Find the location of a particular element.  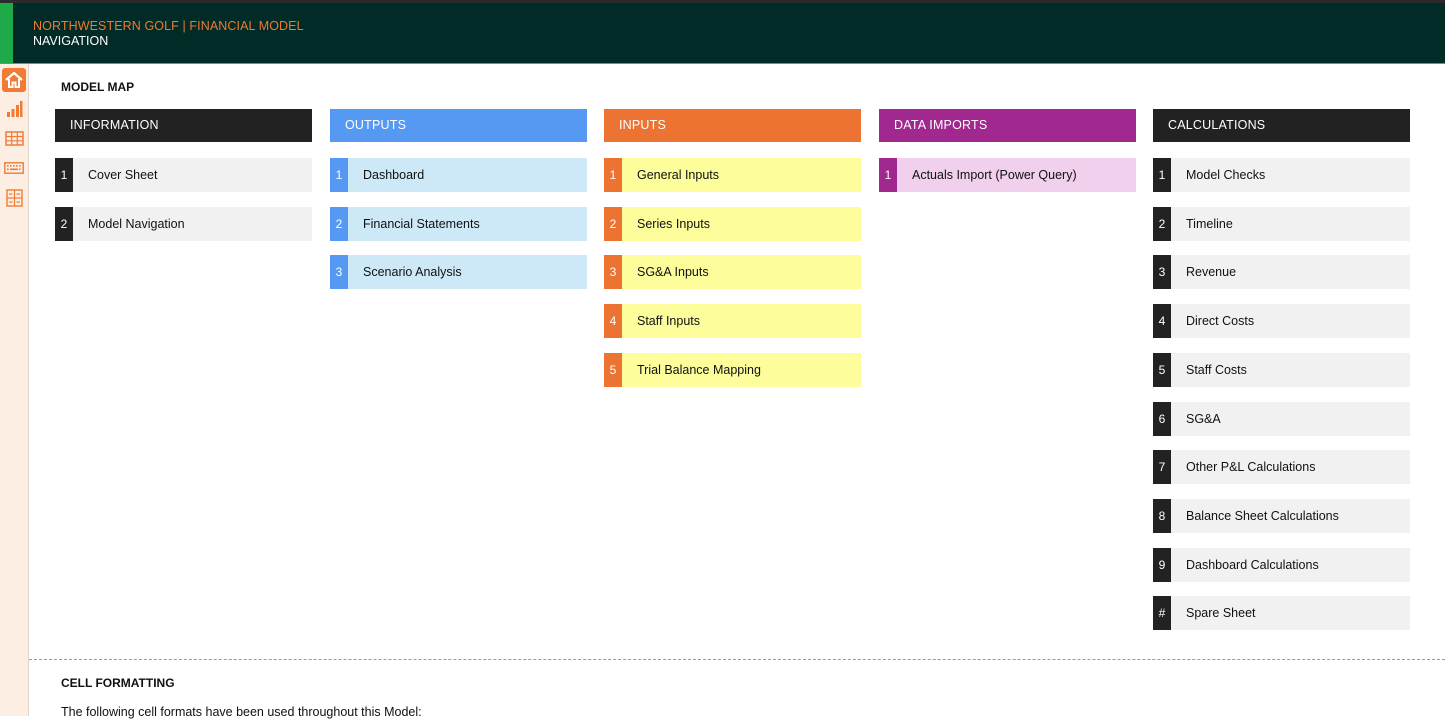

column-heading-outputs: OUTPUTS is located at coordinates (458, 125).